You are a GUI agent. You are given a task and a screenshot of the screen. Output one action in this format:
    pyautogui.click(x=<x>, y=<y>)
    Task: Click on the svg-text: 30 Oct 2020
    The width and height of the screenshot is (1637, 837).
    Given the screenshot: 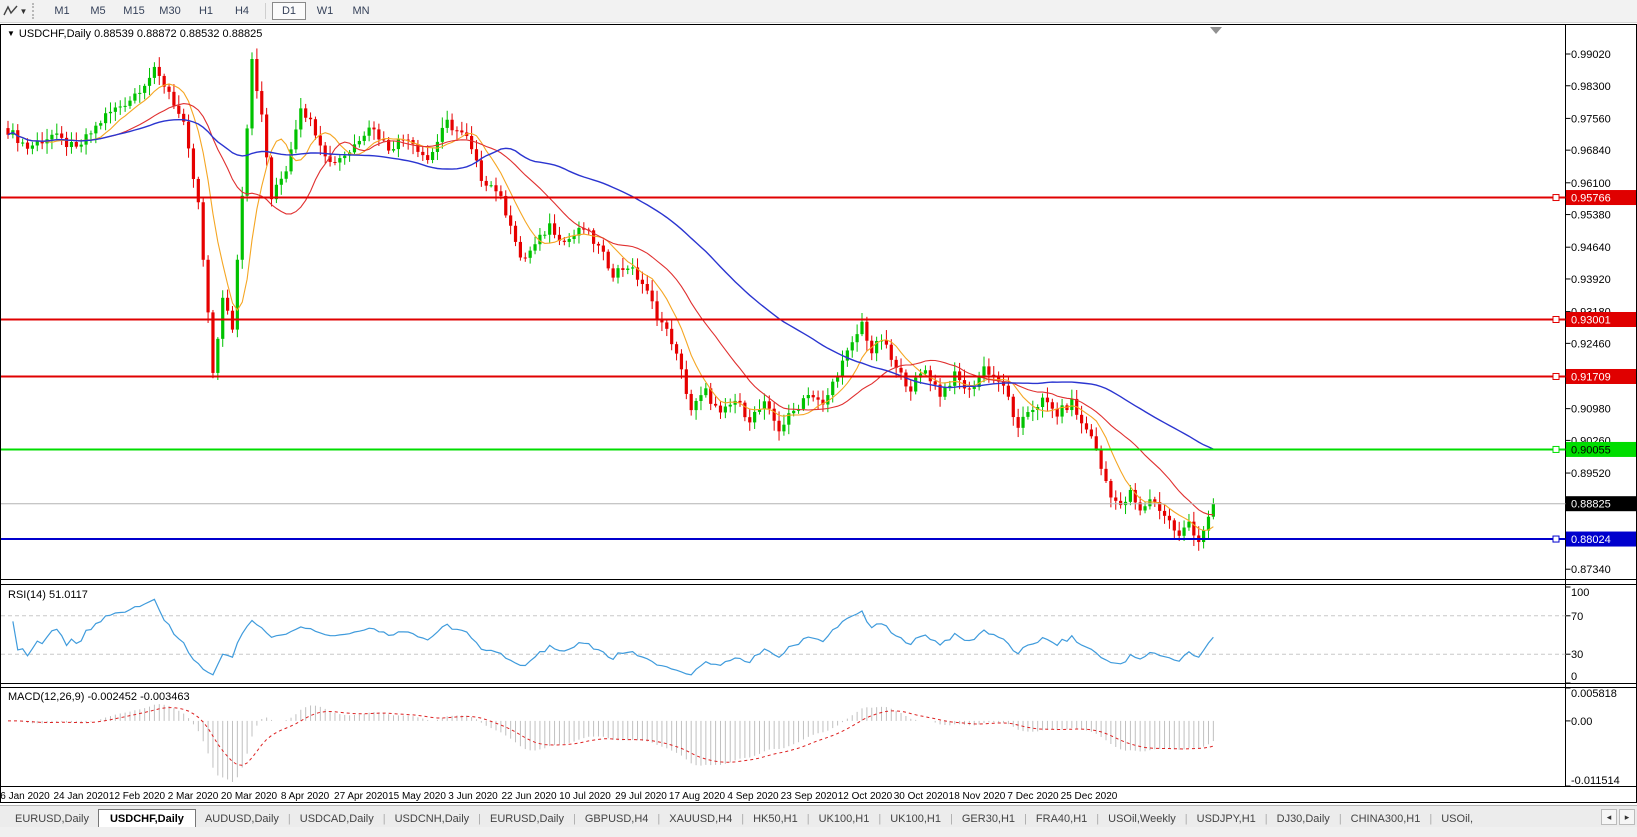 What is the action you would take?
    pyautogui.click(x=921, y=796)
    